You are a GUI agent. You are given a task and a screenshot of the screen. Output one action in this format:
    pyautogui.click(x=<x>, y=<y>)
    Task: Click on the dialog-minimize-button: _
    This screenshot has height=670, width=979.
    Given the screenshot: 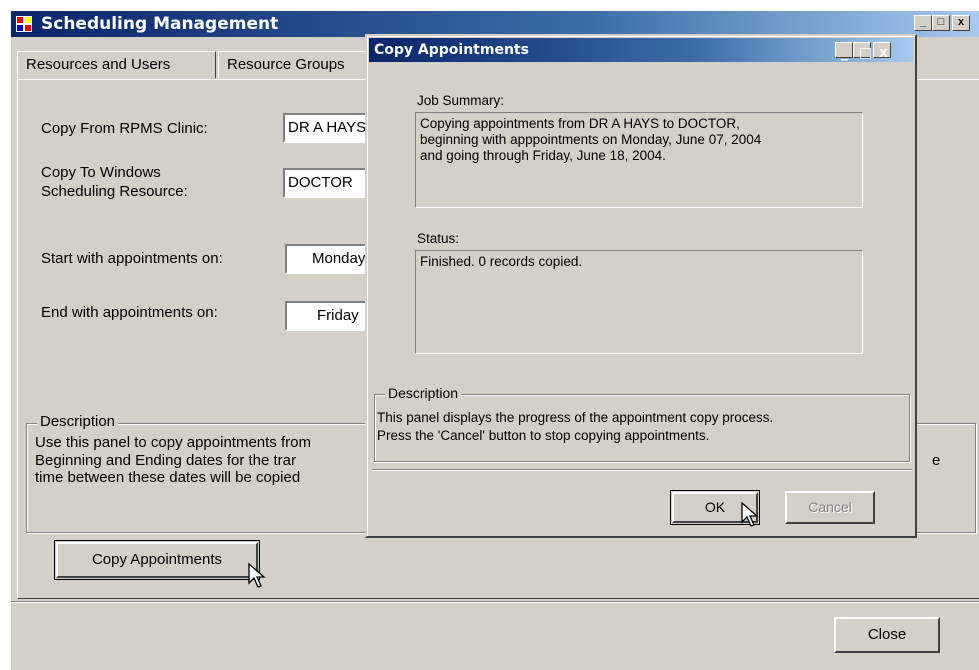 What is the action you would take?
    pyautogui.click(x=844, y=51)
    